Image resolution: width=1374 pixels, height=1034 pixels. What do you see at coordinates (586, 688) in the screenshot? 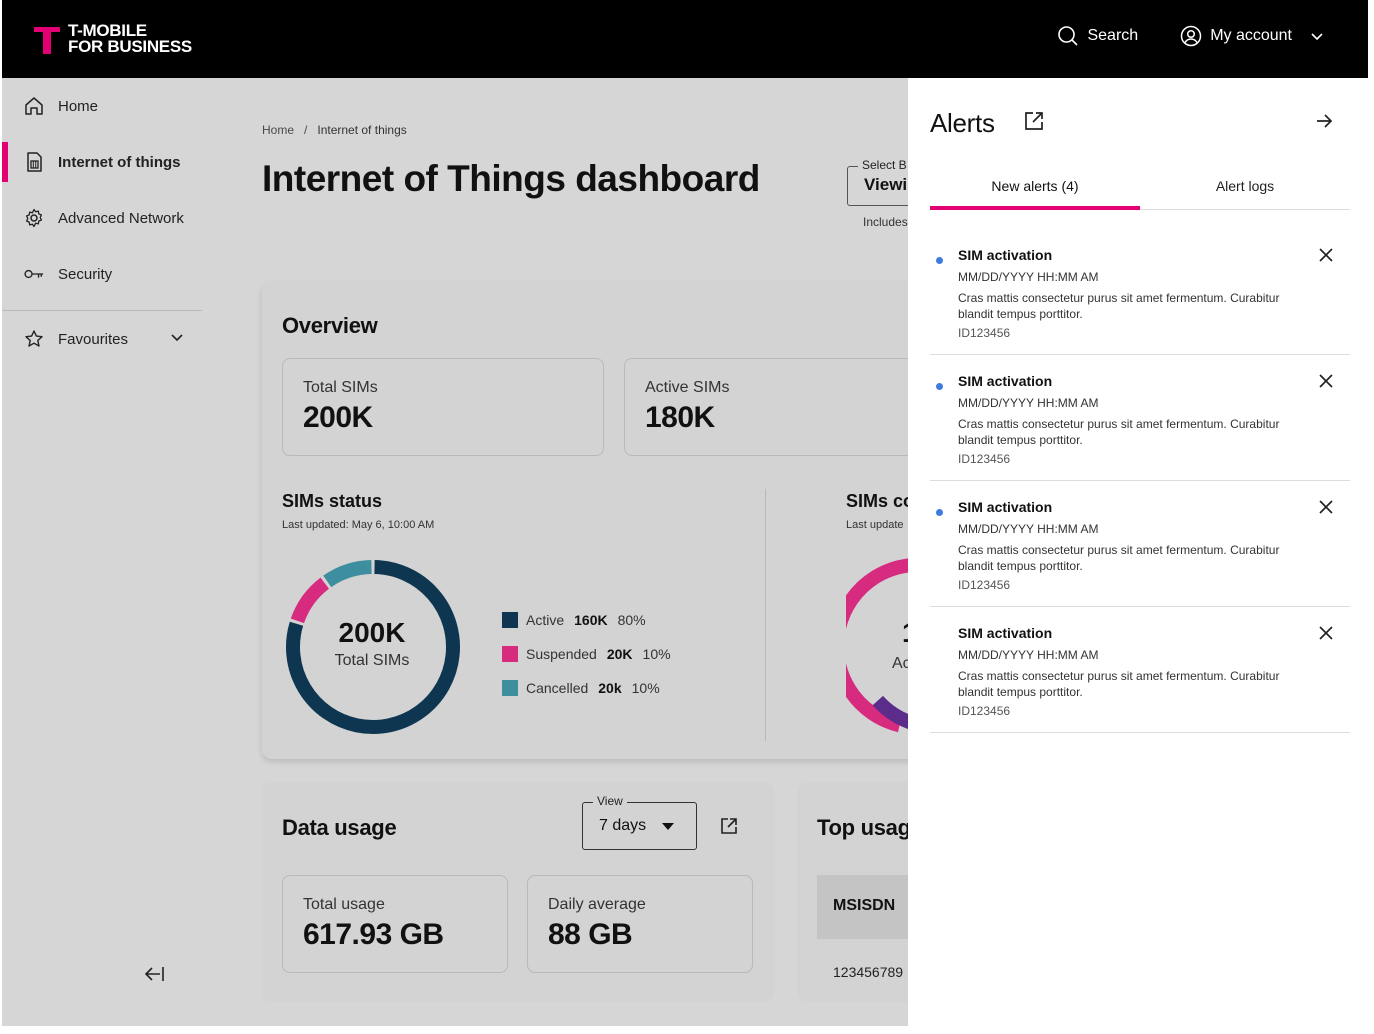
I see `legend-item: Cancelled 20k 10%` at bounding box center [586, 688].